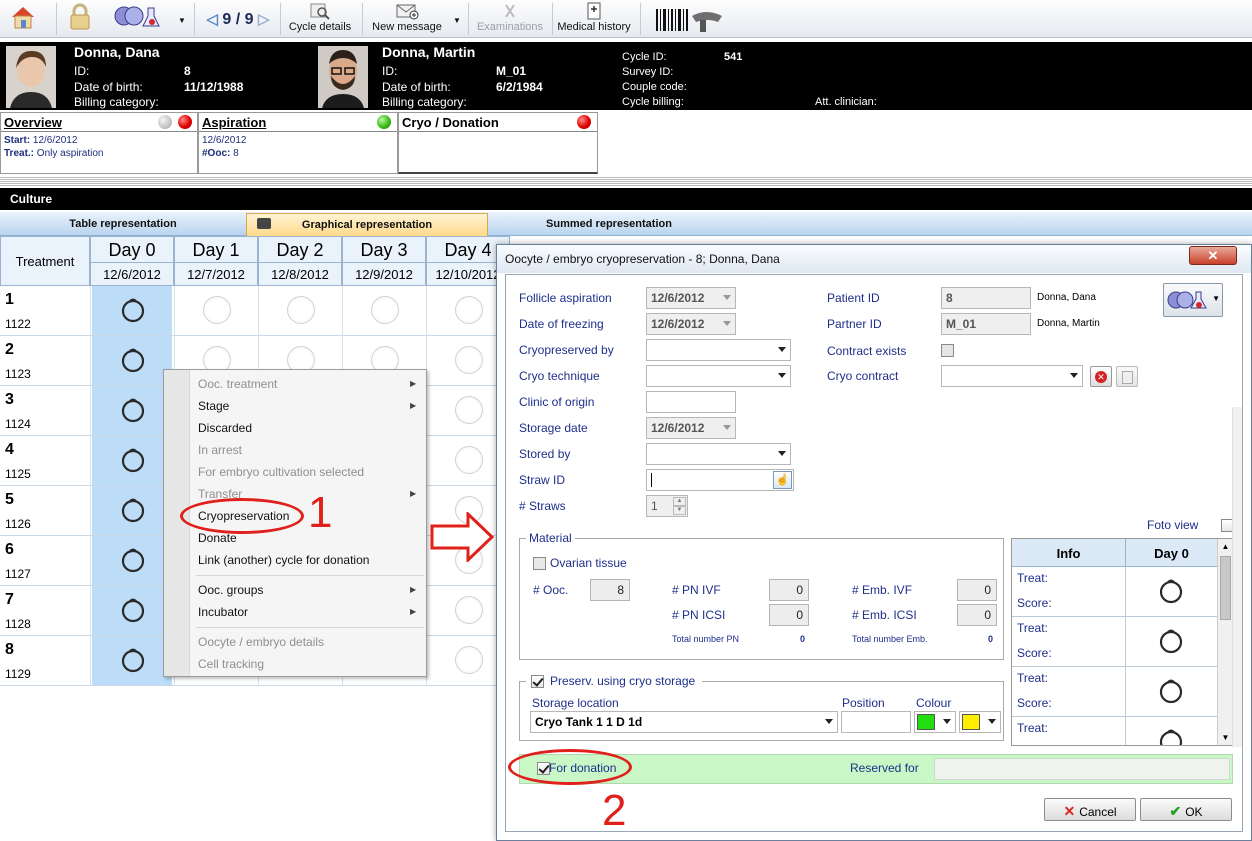  Describe the element at coordinates (457, 19) in the screenshot. I see `new-message-dropdown: ▼` at that location.